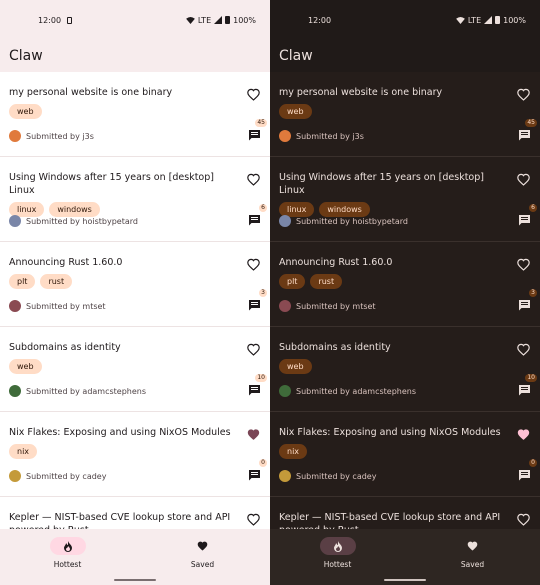 Image resolution: width=540 pixels, height=585 pixels. What do you see at coordinates (320, 20) in the screenshot?
I see `status-time: 12:00` at bounding box center [320, 20].